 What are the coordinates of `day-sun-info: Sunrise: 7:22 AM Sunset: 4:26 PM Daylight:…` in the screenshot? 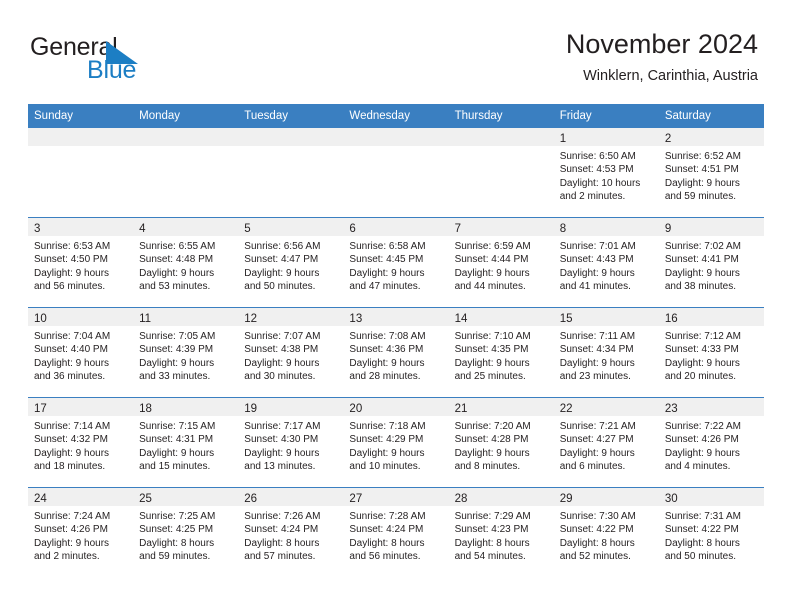 It's located at (711, 445).